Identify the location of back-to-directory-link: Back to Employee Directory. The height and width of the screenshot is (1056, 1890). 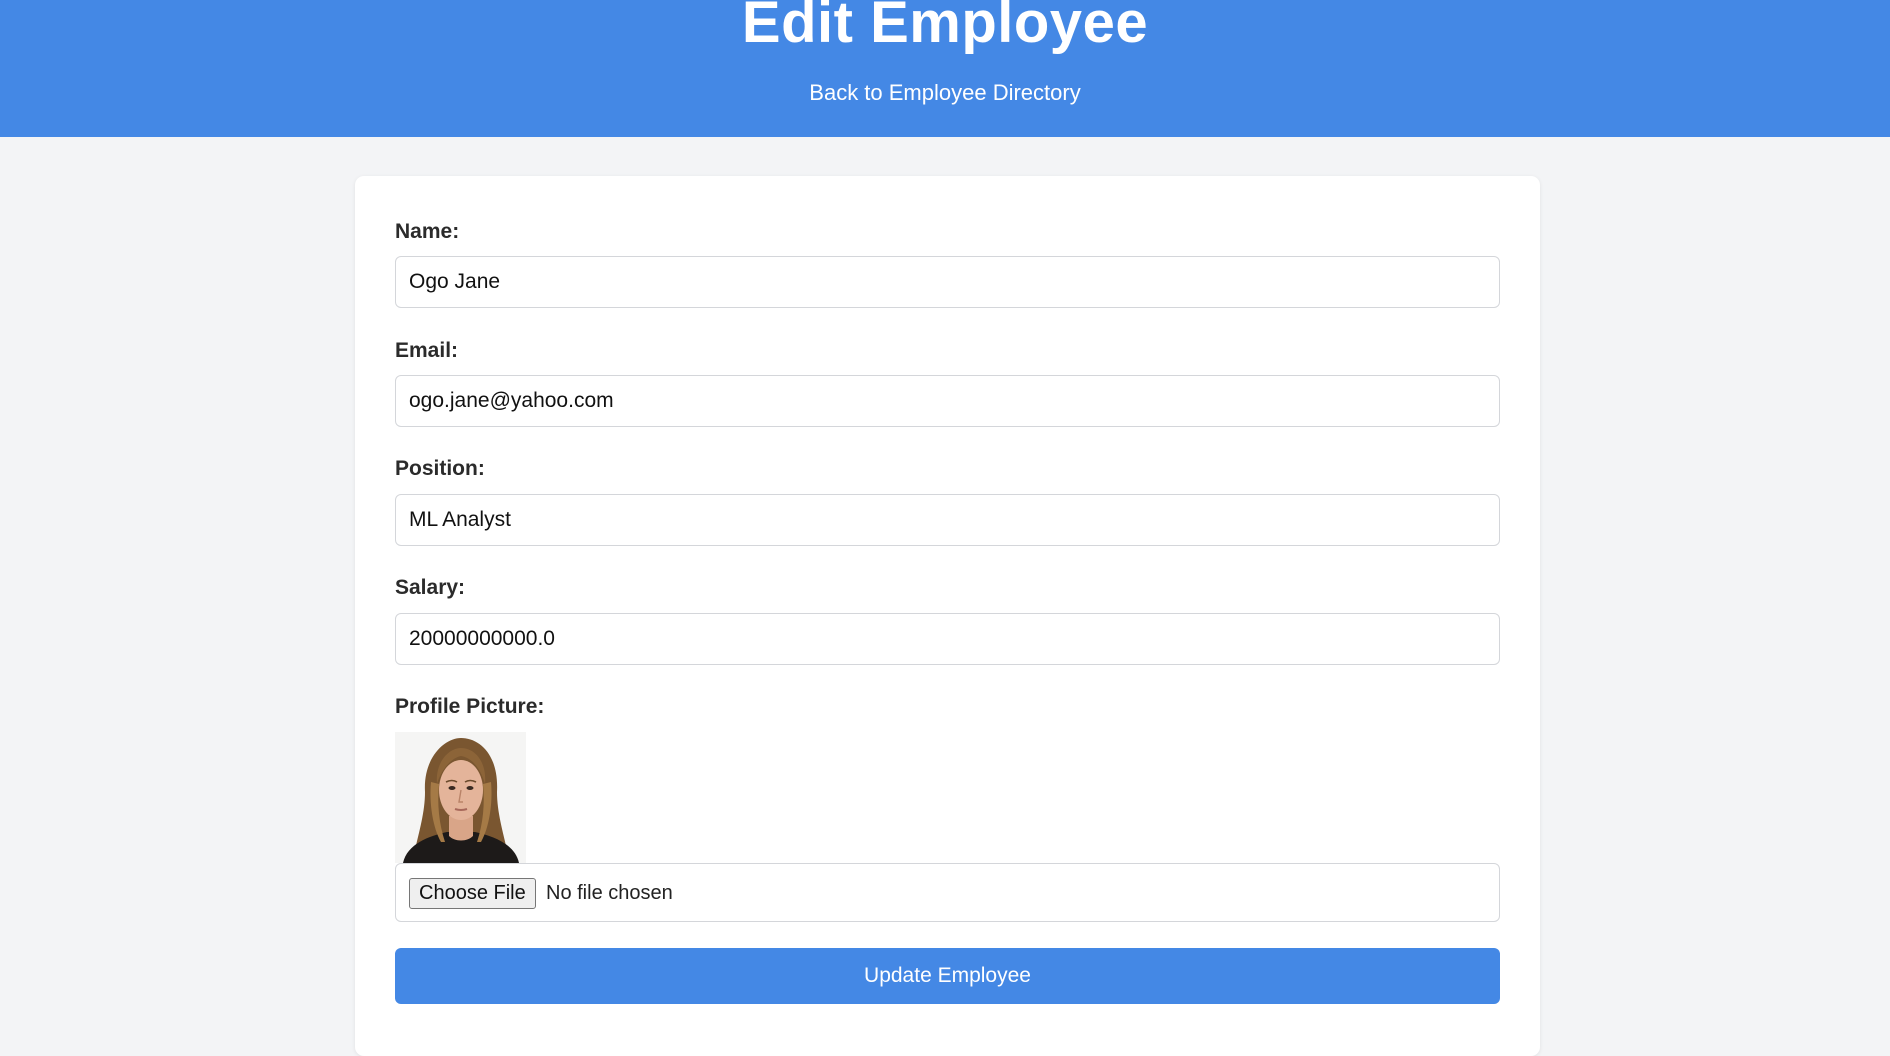
(945, 93).